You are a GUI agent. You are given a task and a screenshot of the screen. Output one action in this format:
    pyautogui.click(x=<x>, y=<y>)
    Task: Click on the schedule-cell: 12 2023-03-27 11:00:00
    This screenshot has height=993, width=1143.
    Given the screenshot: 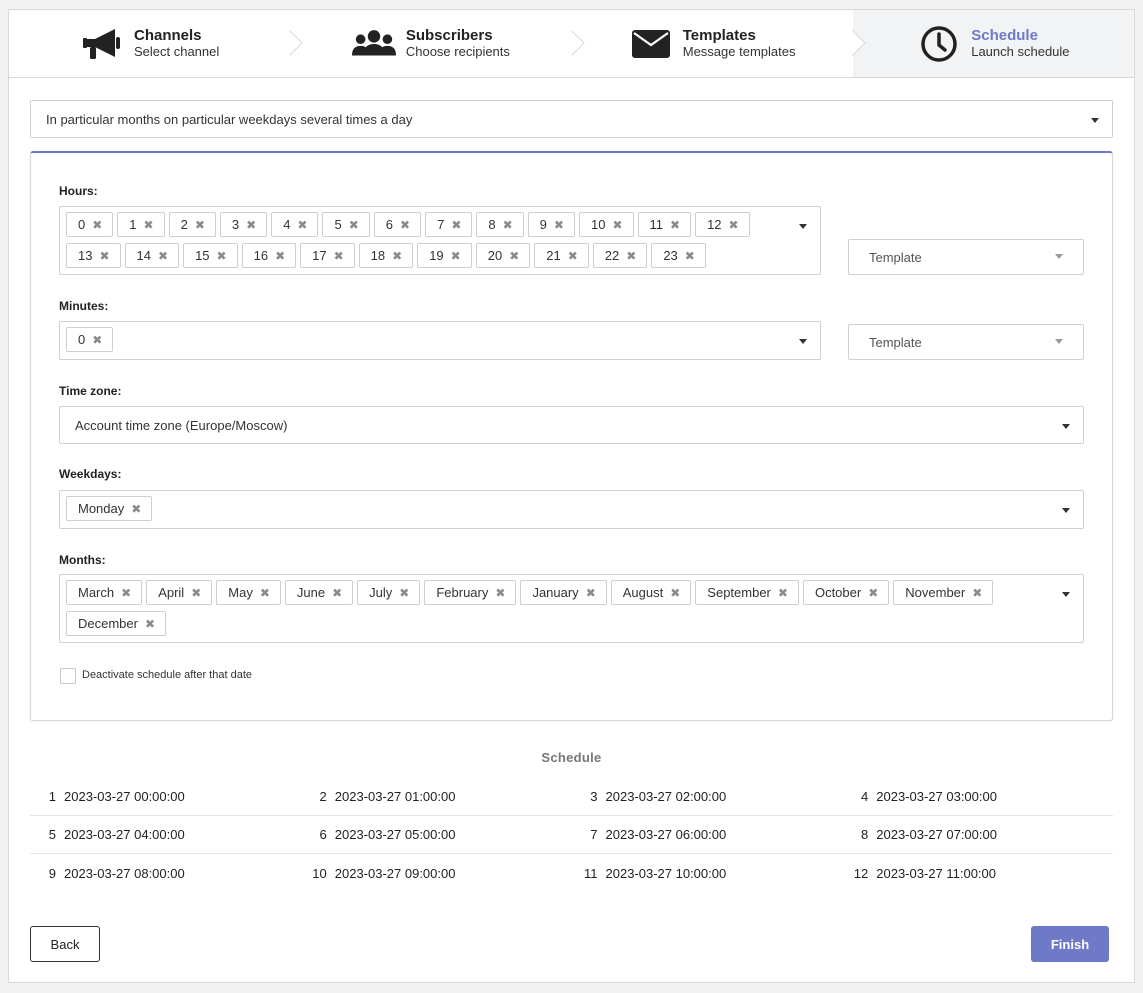 What is the action you would take?
    pyautogui.click(x=977, y=873)
    